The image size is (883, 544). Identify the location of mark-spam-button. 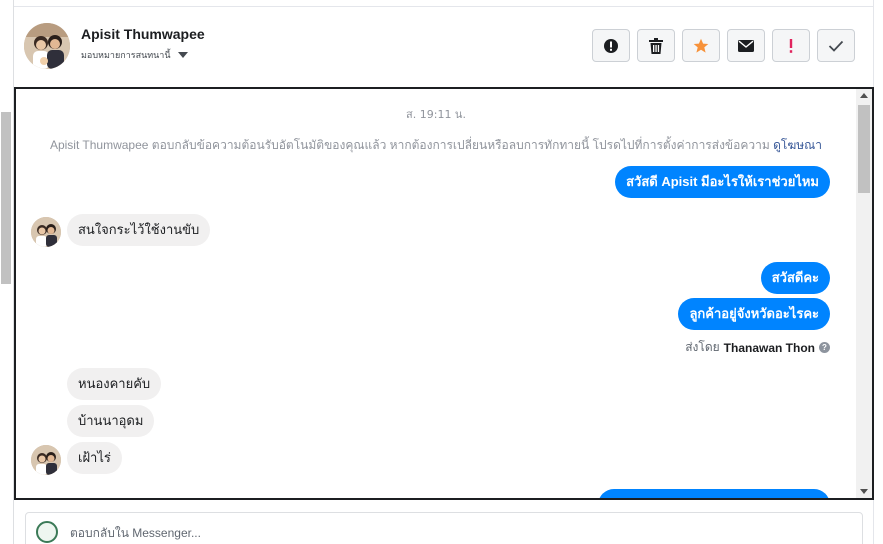
(611, 45).